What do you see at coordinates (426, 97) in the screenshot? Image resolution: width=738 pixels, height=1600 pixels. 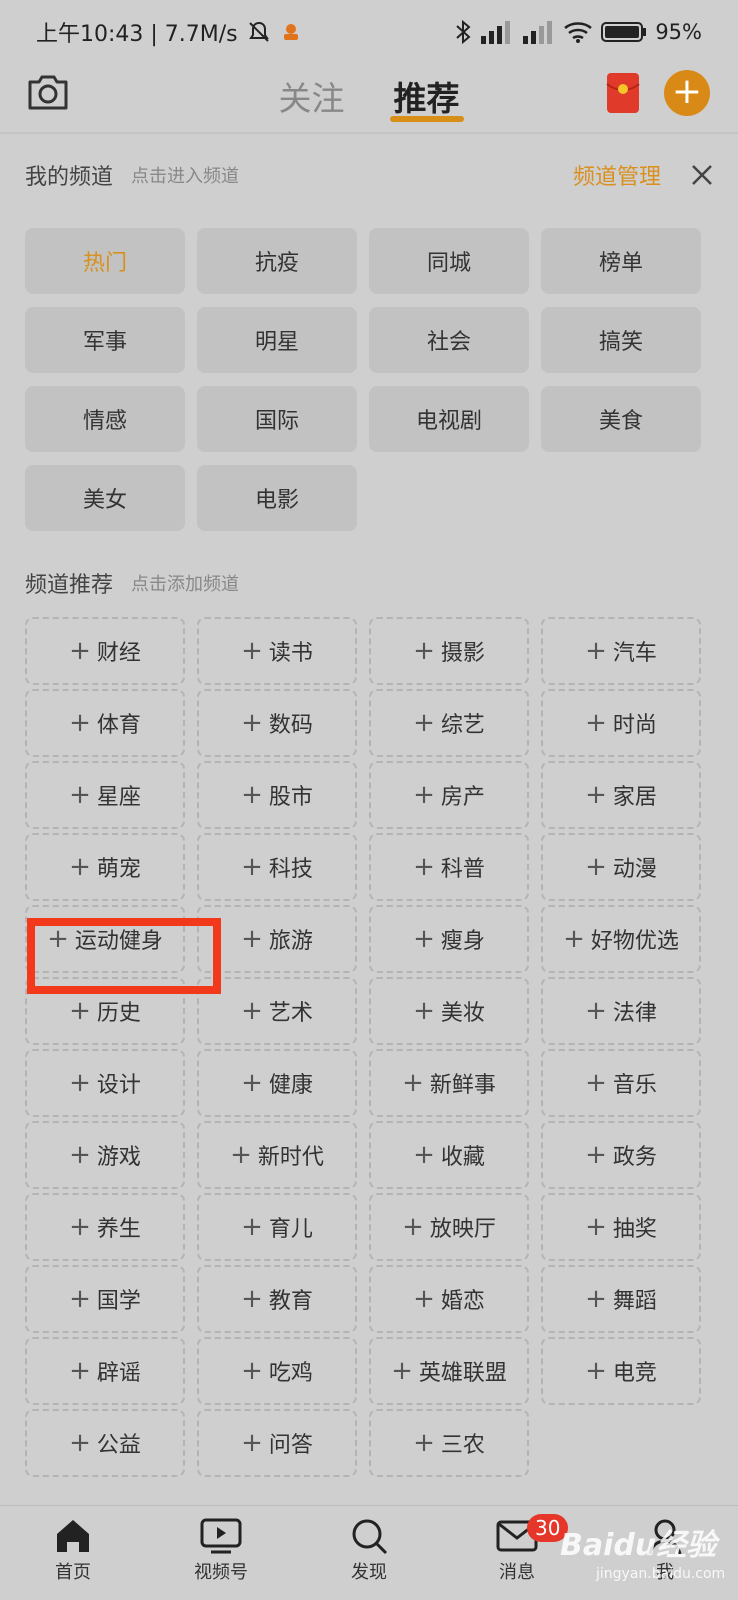 I see `tab-recommend: 推荐` at bounding box center [426, 97].